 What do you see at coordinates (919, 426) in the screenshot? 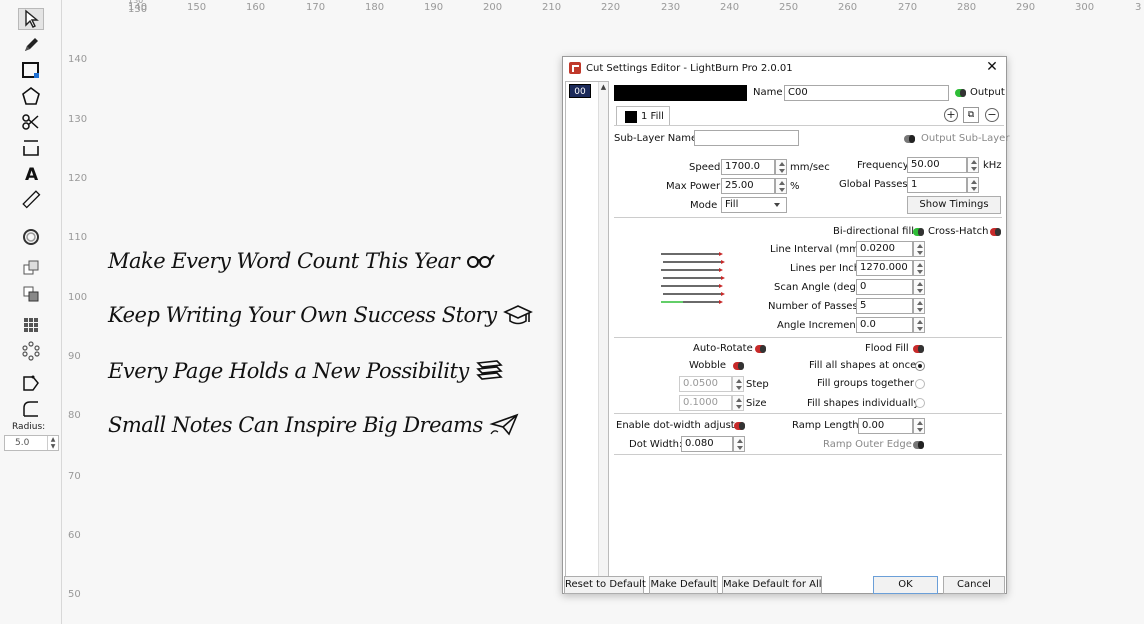
I see `ramp-length-stepper` at bounding box center [919, 426].